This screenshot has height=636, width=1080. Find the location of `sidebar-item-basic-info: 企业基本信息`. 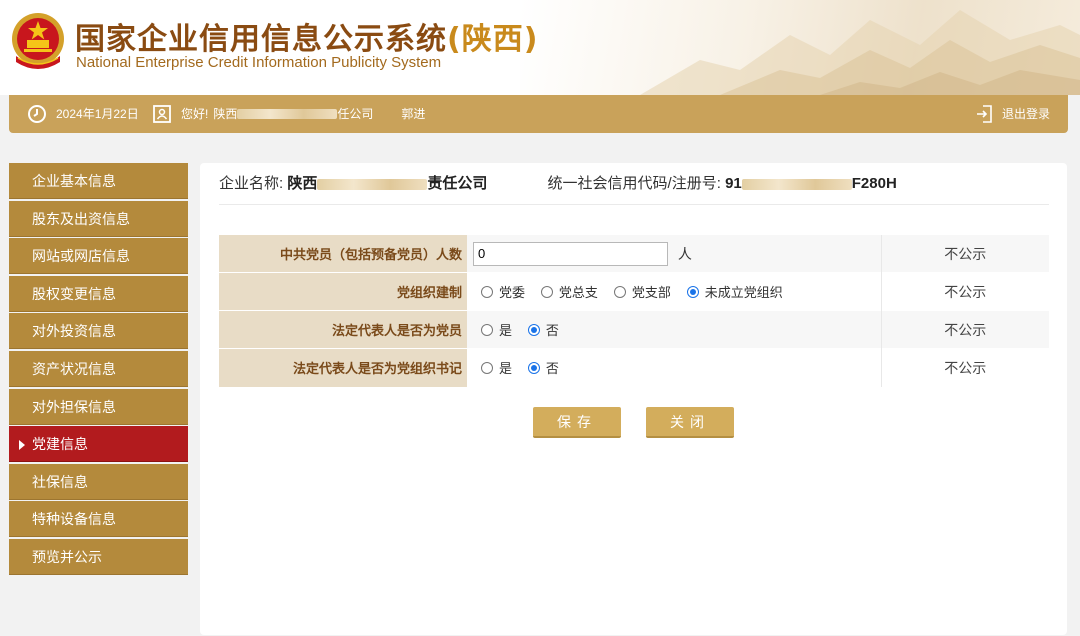

sidebar-item-basic-info: 企业基本信息 is located at coordinates (98, 181).